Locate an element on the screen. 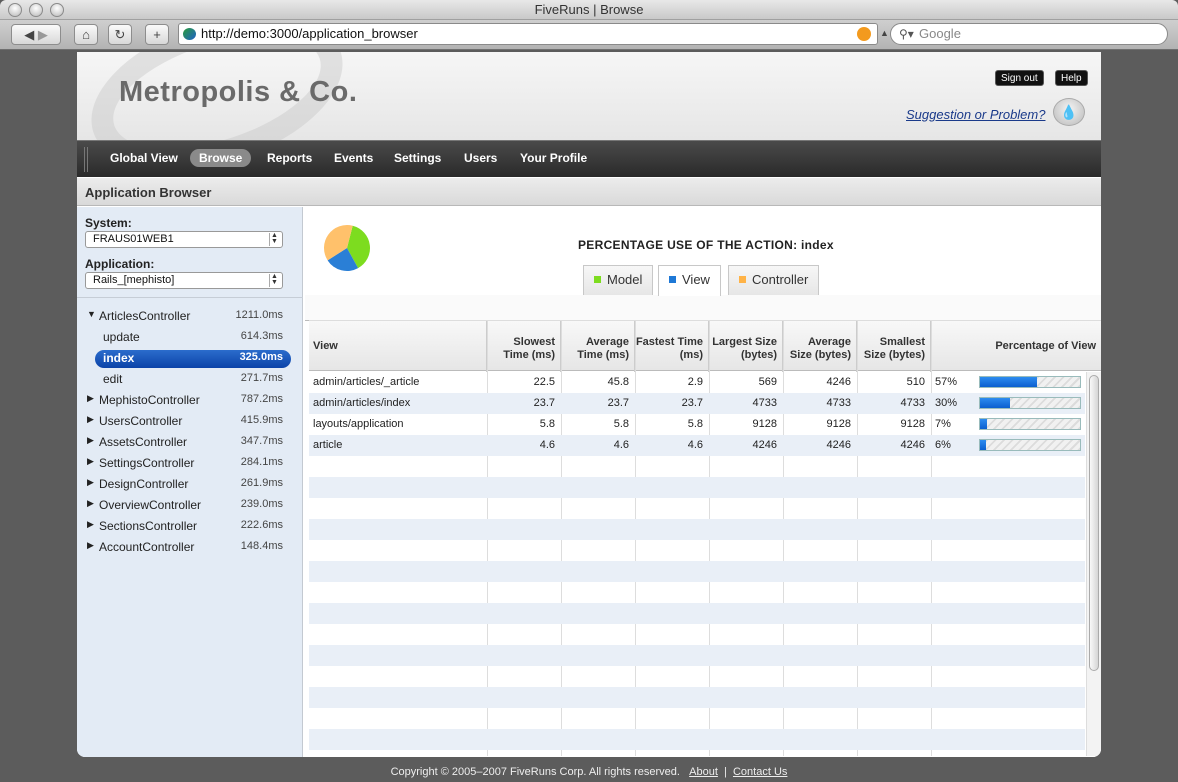 The height and width of the screenshot is (782, 1178). cell-percentage: 57% is located at coordinates (946, 382).